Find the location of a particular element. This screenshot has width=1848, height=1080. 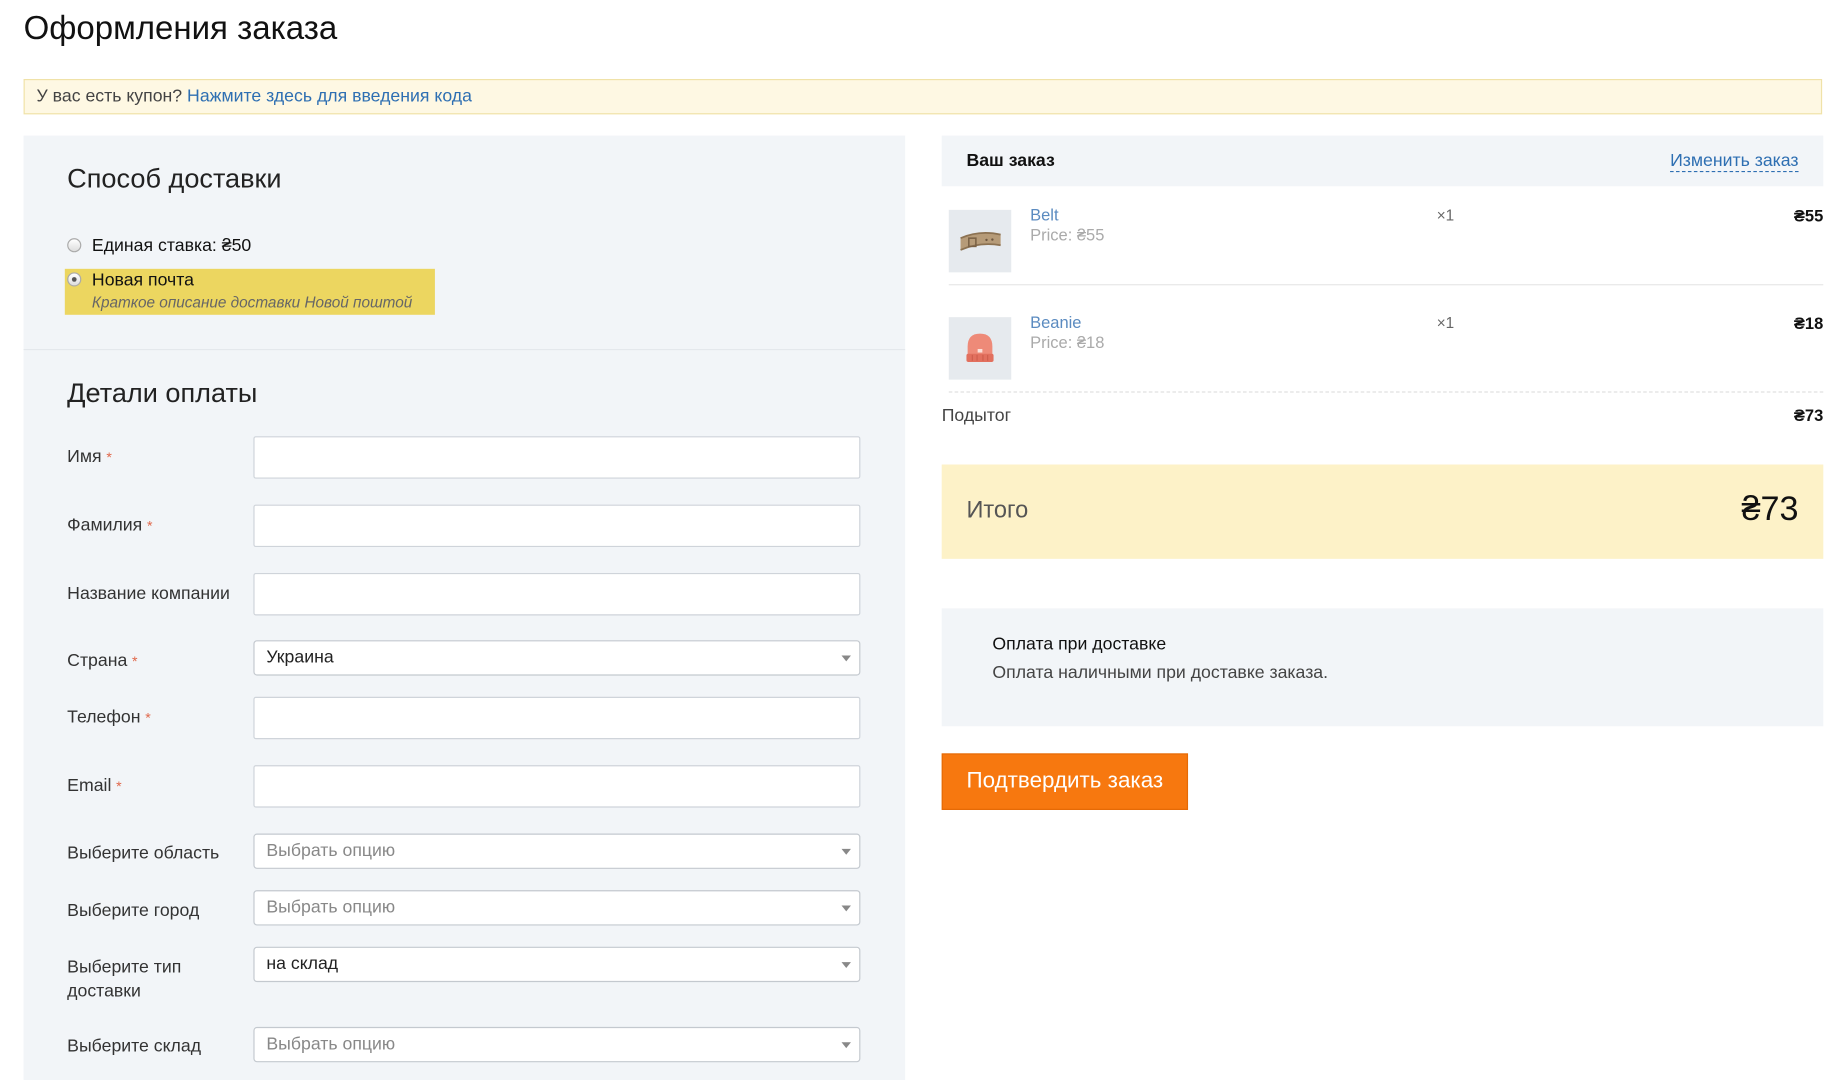

page-title: Оформления заказа is located at coordinates (180, 27).